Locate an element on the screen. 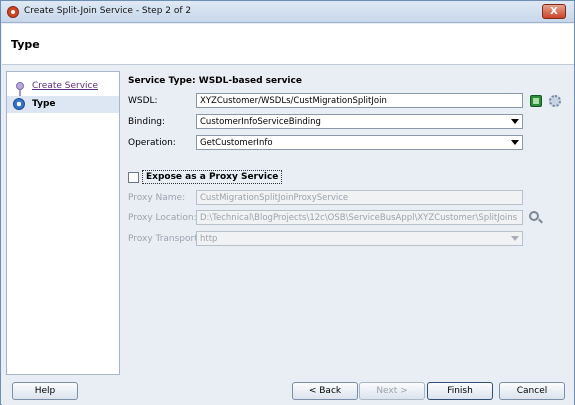  expose-proxy-label: Expose as a Proxy Service is located at coordinates (212, 177).